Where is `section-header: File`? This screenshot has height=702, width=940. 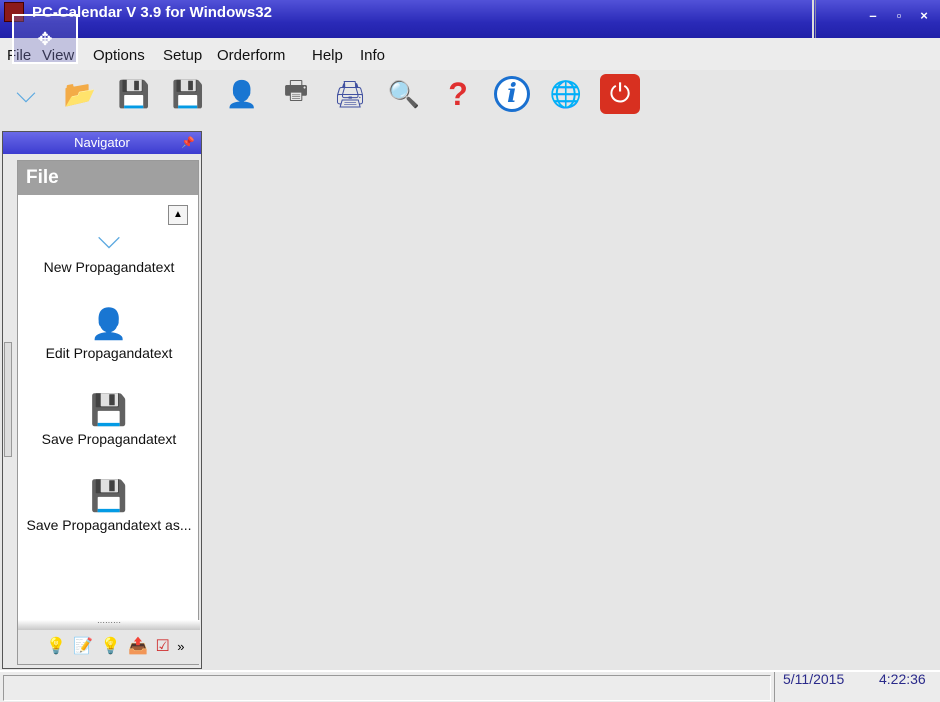
section-header: File is located at coordinates (108, 178).